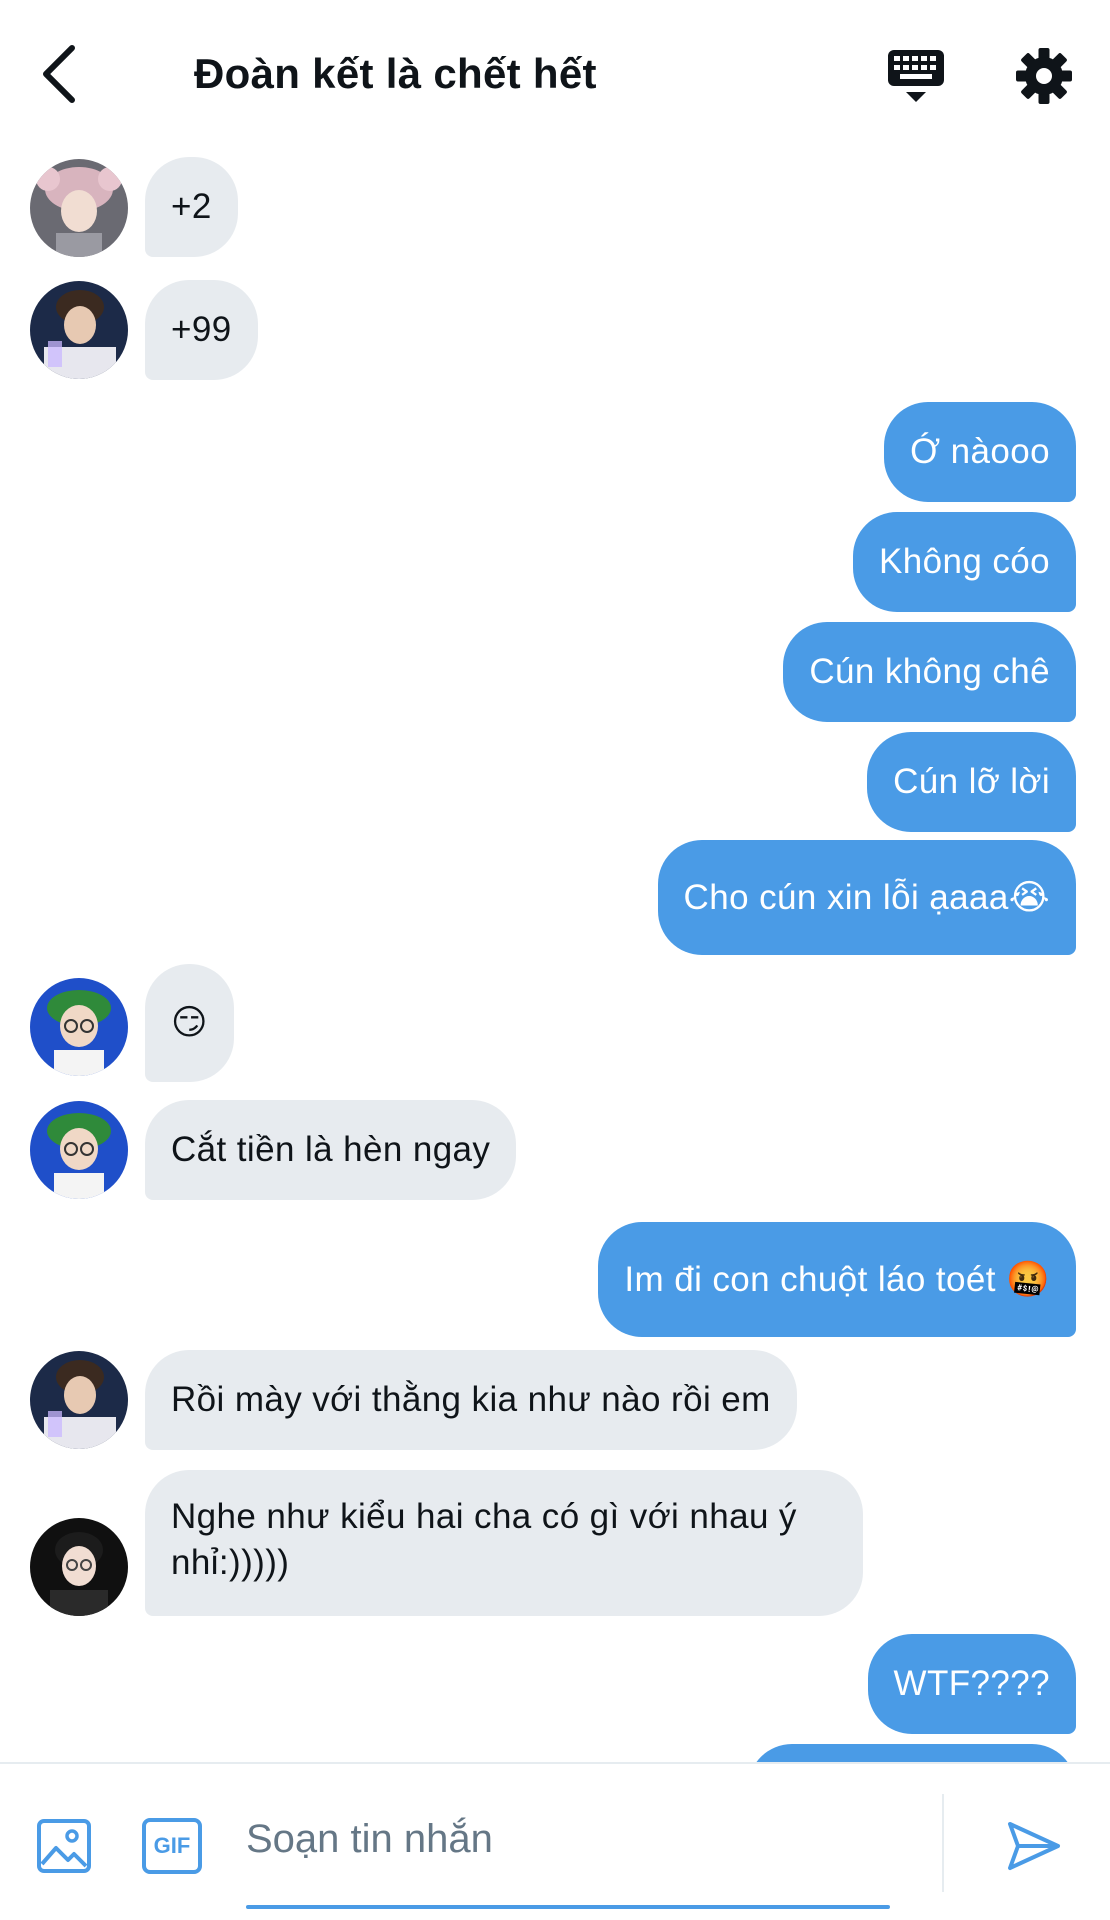 The image size is (1110, 1920). What do you see at coordinates (971, 1684) in the screenshot?
I see `message-bubble: WTF????` at bounding box center [971, 1684].